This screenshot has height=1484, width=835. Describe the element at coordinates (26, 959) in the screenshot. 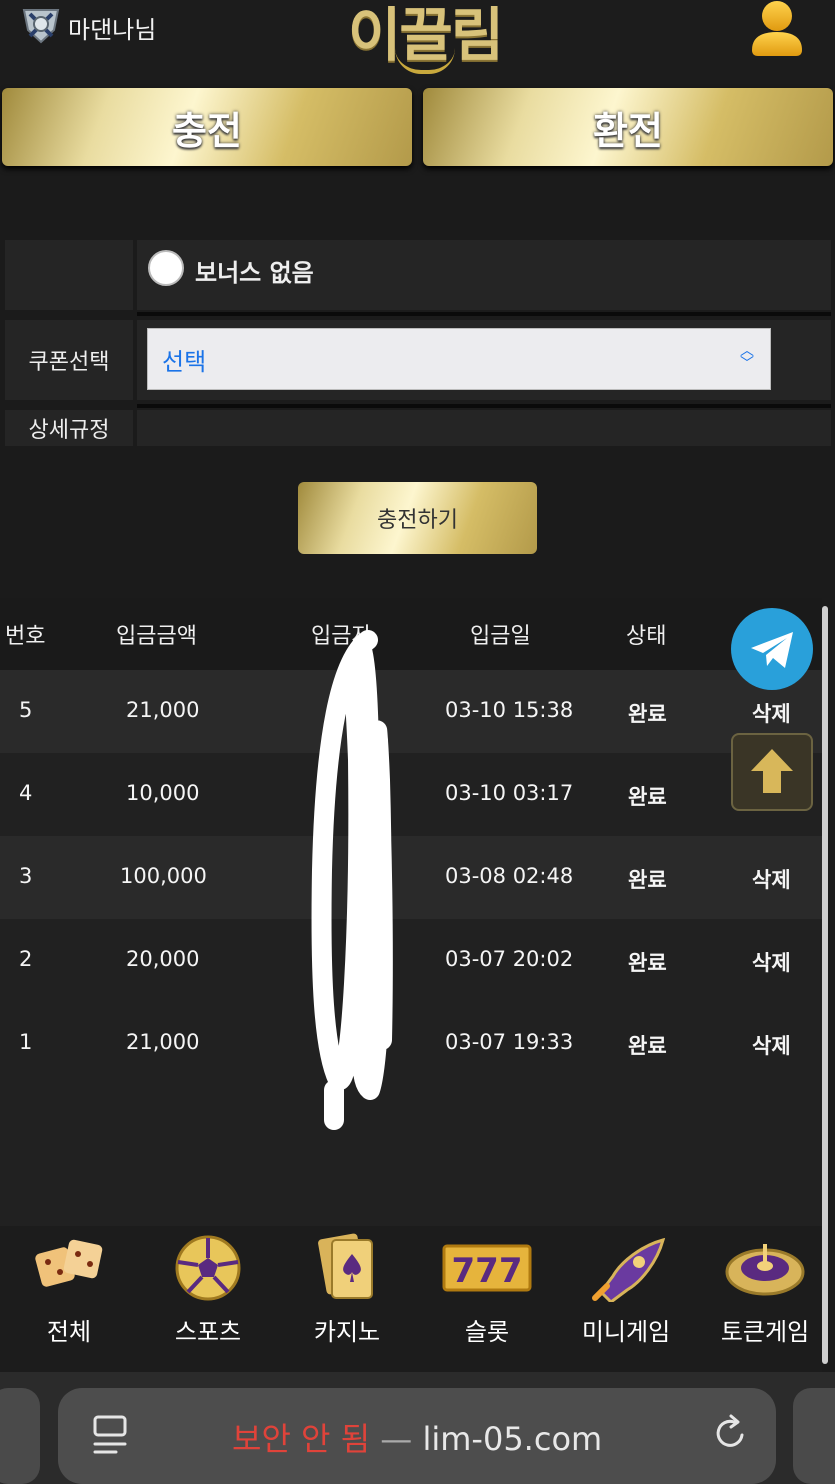

I see `row-number: 2` at that location.